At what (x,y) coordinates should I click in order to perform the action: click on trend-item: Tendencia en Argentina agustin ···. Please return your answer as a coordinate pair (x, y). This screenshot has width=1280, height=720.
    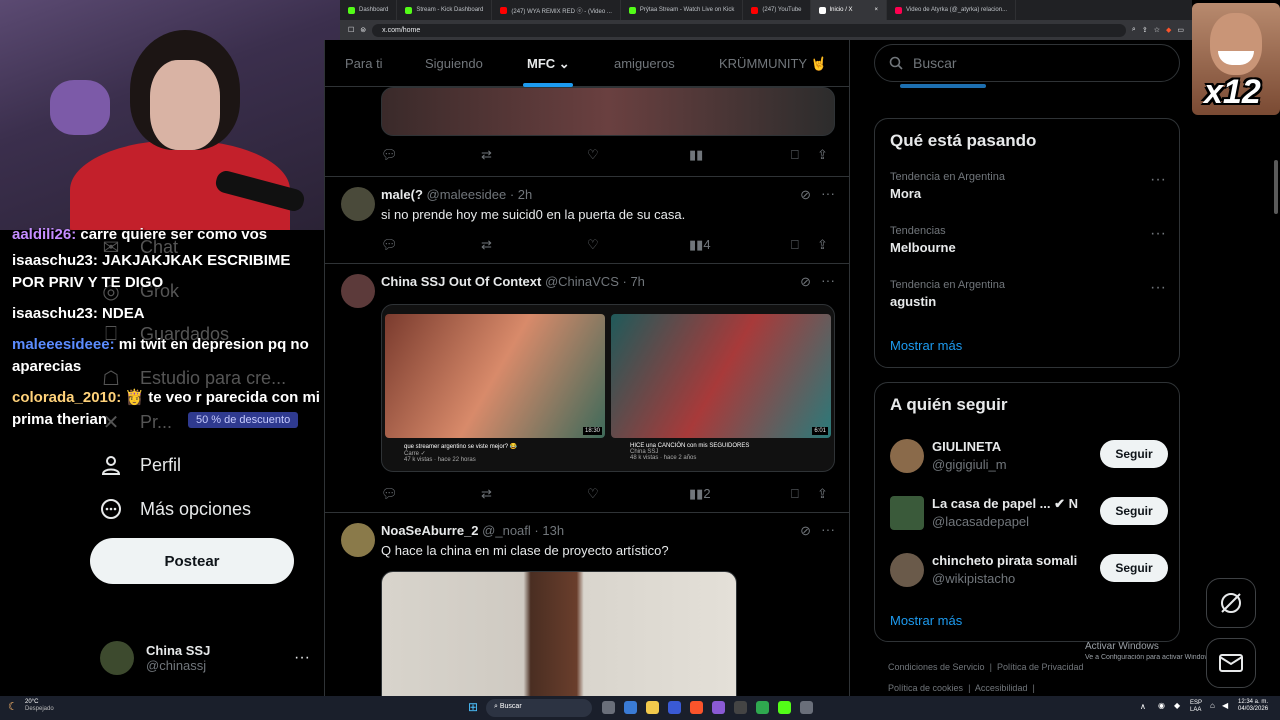
    Looking at the image, I should click on (1028, 294).